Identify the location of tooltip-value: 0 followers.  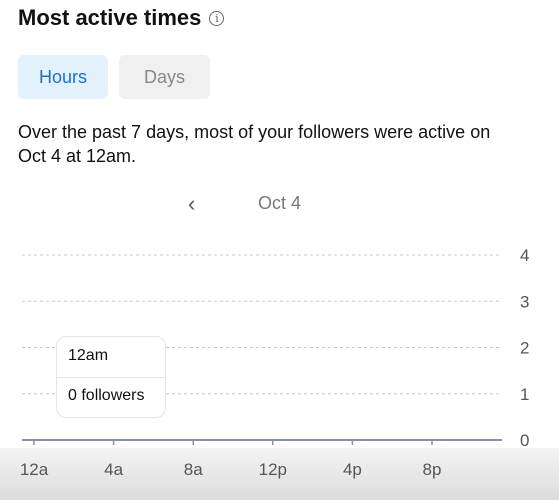
(106, 395).